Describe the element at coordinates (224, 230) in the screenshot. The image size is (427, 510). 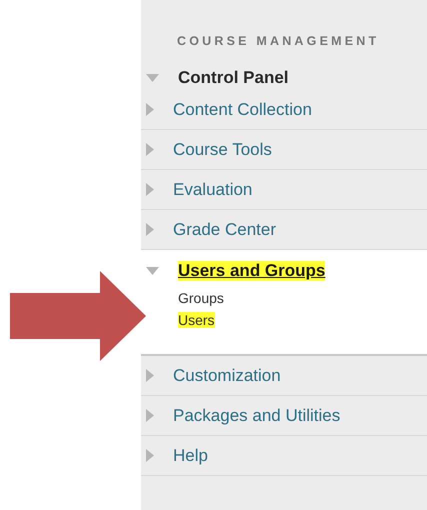
I see `menu-link: Grade Center` at that location.